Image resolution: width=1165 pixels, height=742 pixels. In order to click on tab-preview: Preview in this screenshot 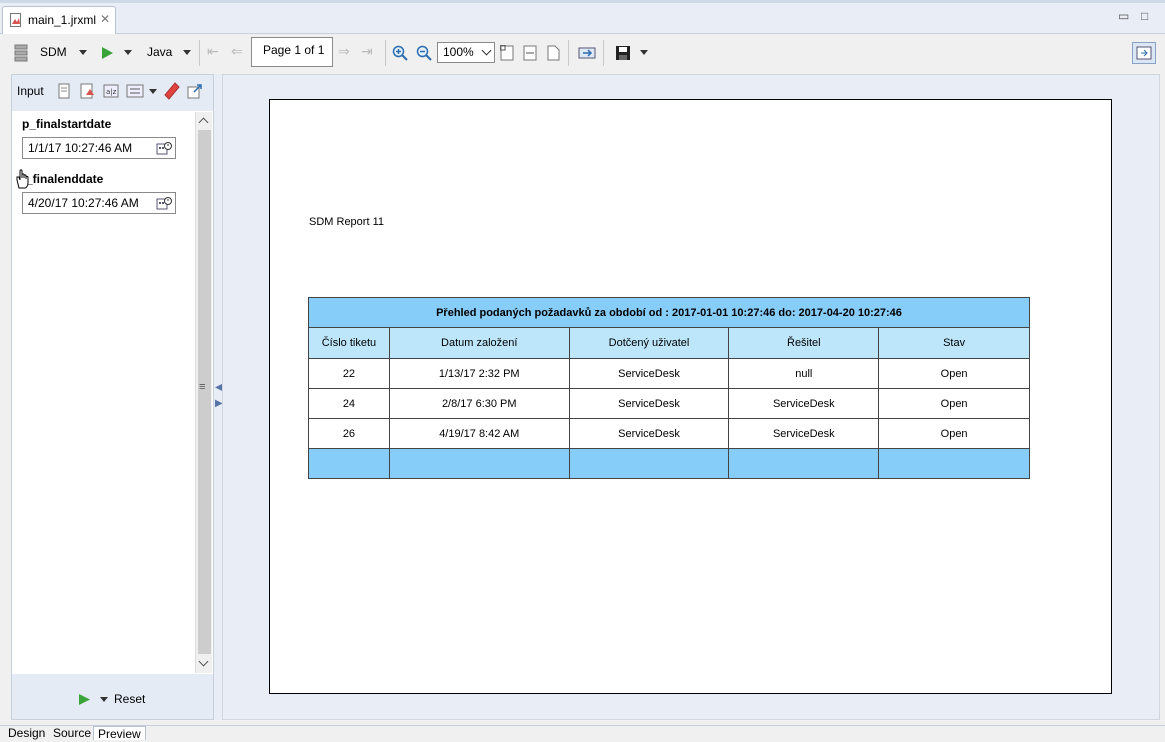, I will do `click(119, 733)`.